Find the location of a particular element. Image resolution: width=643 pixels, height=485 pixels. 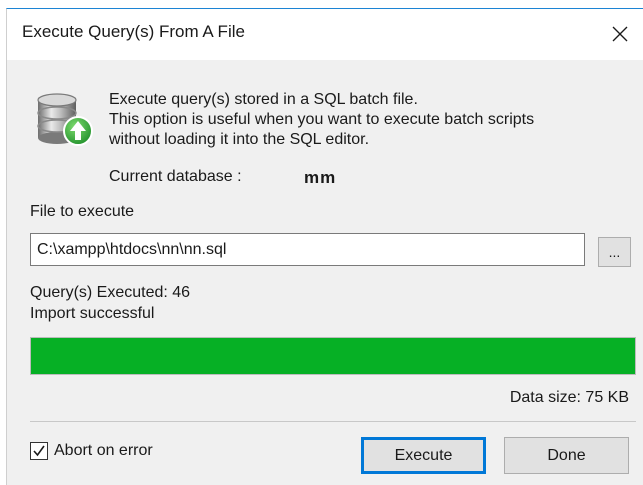

close-button is located at coordinates (620, 34).